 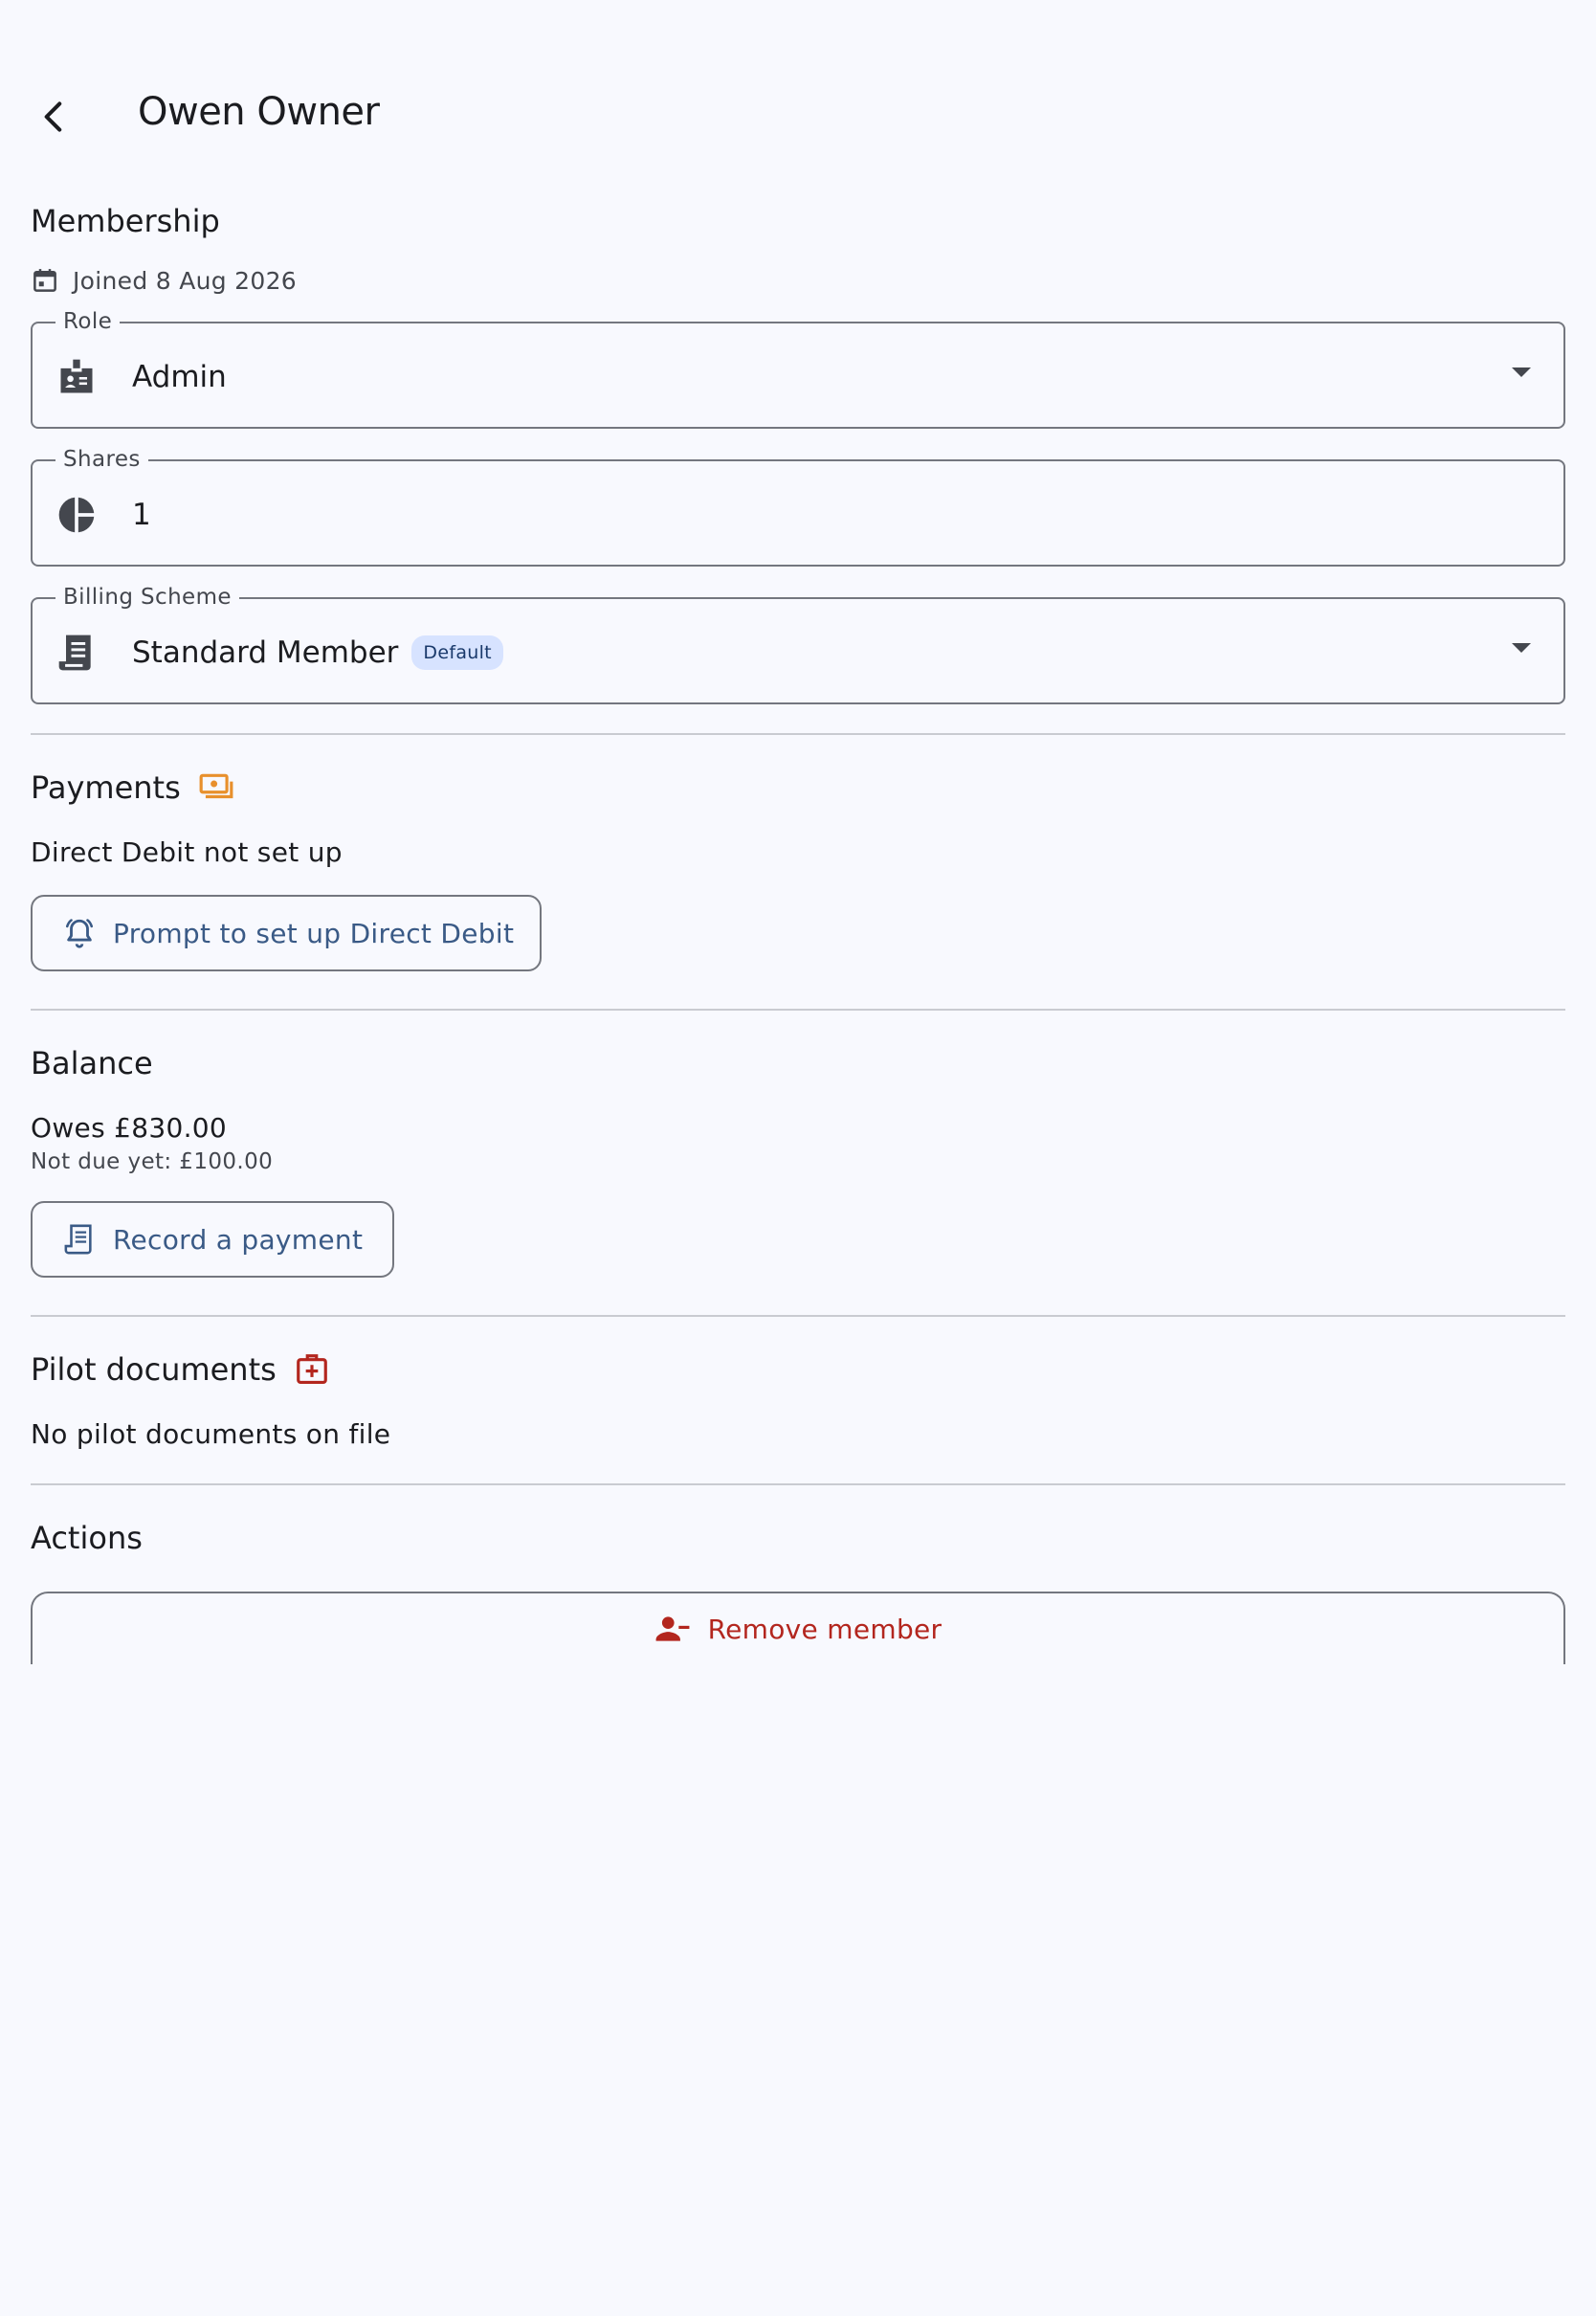 What do you see at coordinates (266, 652) in the screenshot?
I see `billing-scheme-text: Standard Member` at bounding box center [266, 652].